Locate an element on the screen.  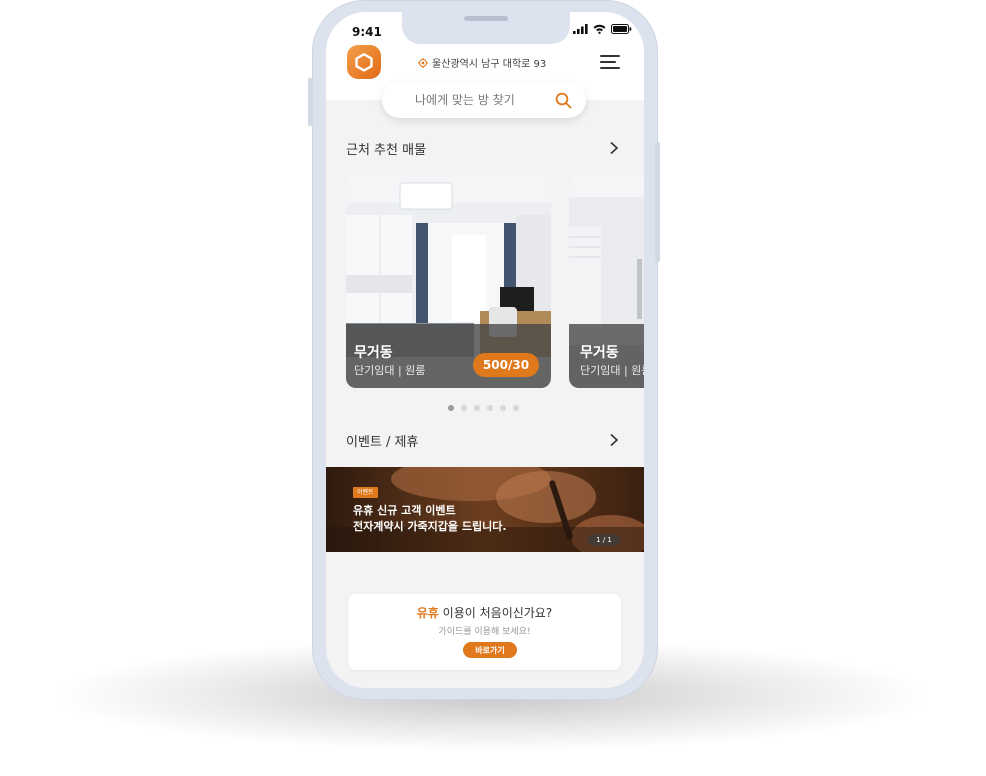
location-address: 울산광역시 남구 대학로 93 is located at coordinates (482, 62).